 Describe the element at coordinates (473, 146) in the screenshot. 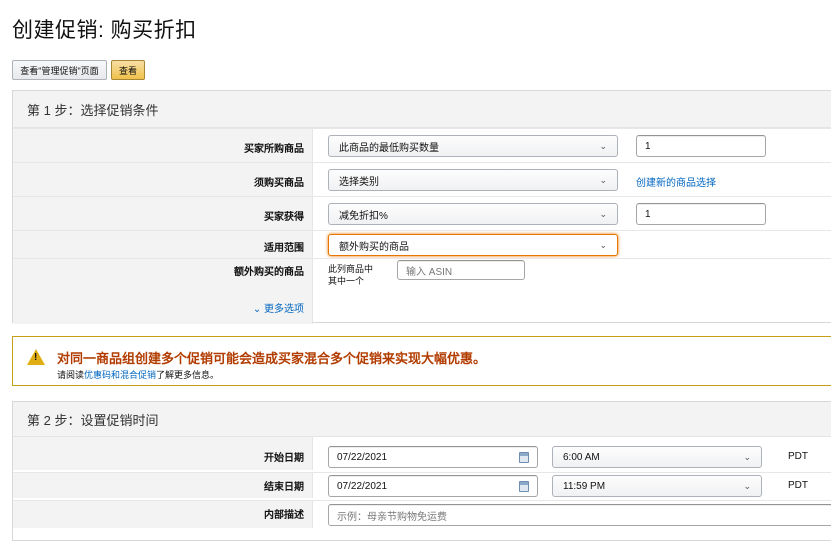

I see `buyer-purchases-select: 此商品的最低购买数量 ⌄` at that location.